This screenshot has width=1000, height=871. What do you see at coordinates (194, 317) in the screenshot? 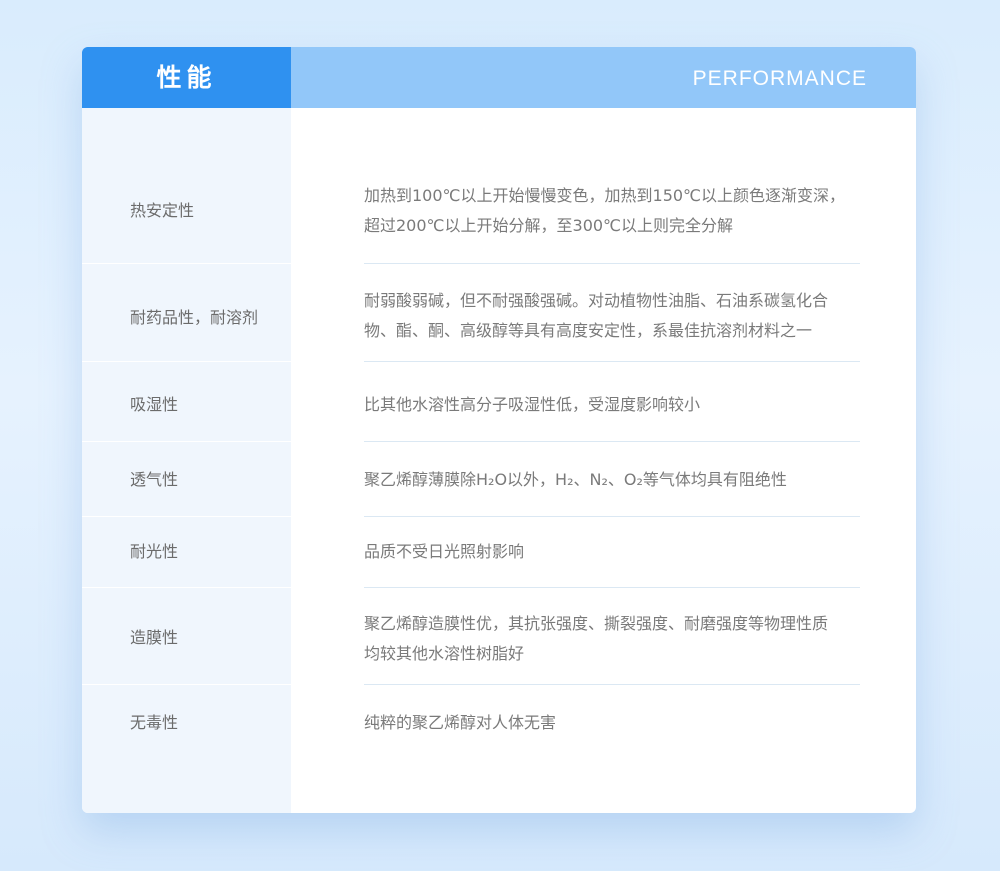
I see `row-label-chemical-resistance: 耐药品性，耐溶剂` at bounding box center [194, 317].